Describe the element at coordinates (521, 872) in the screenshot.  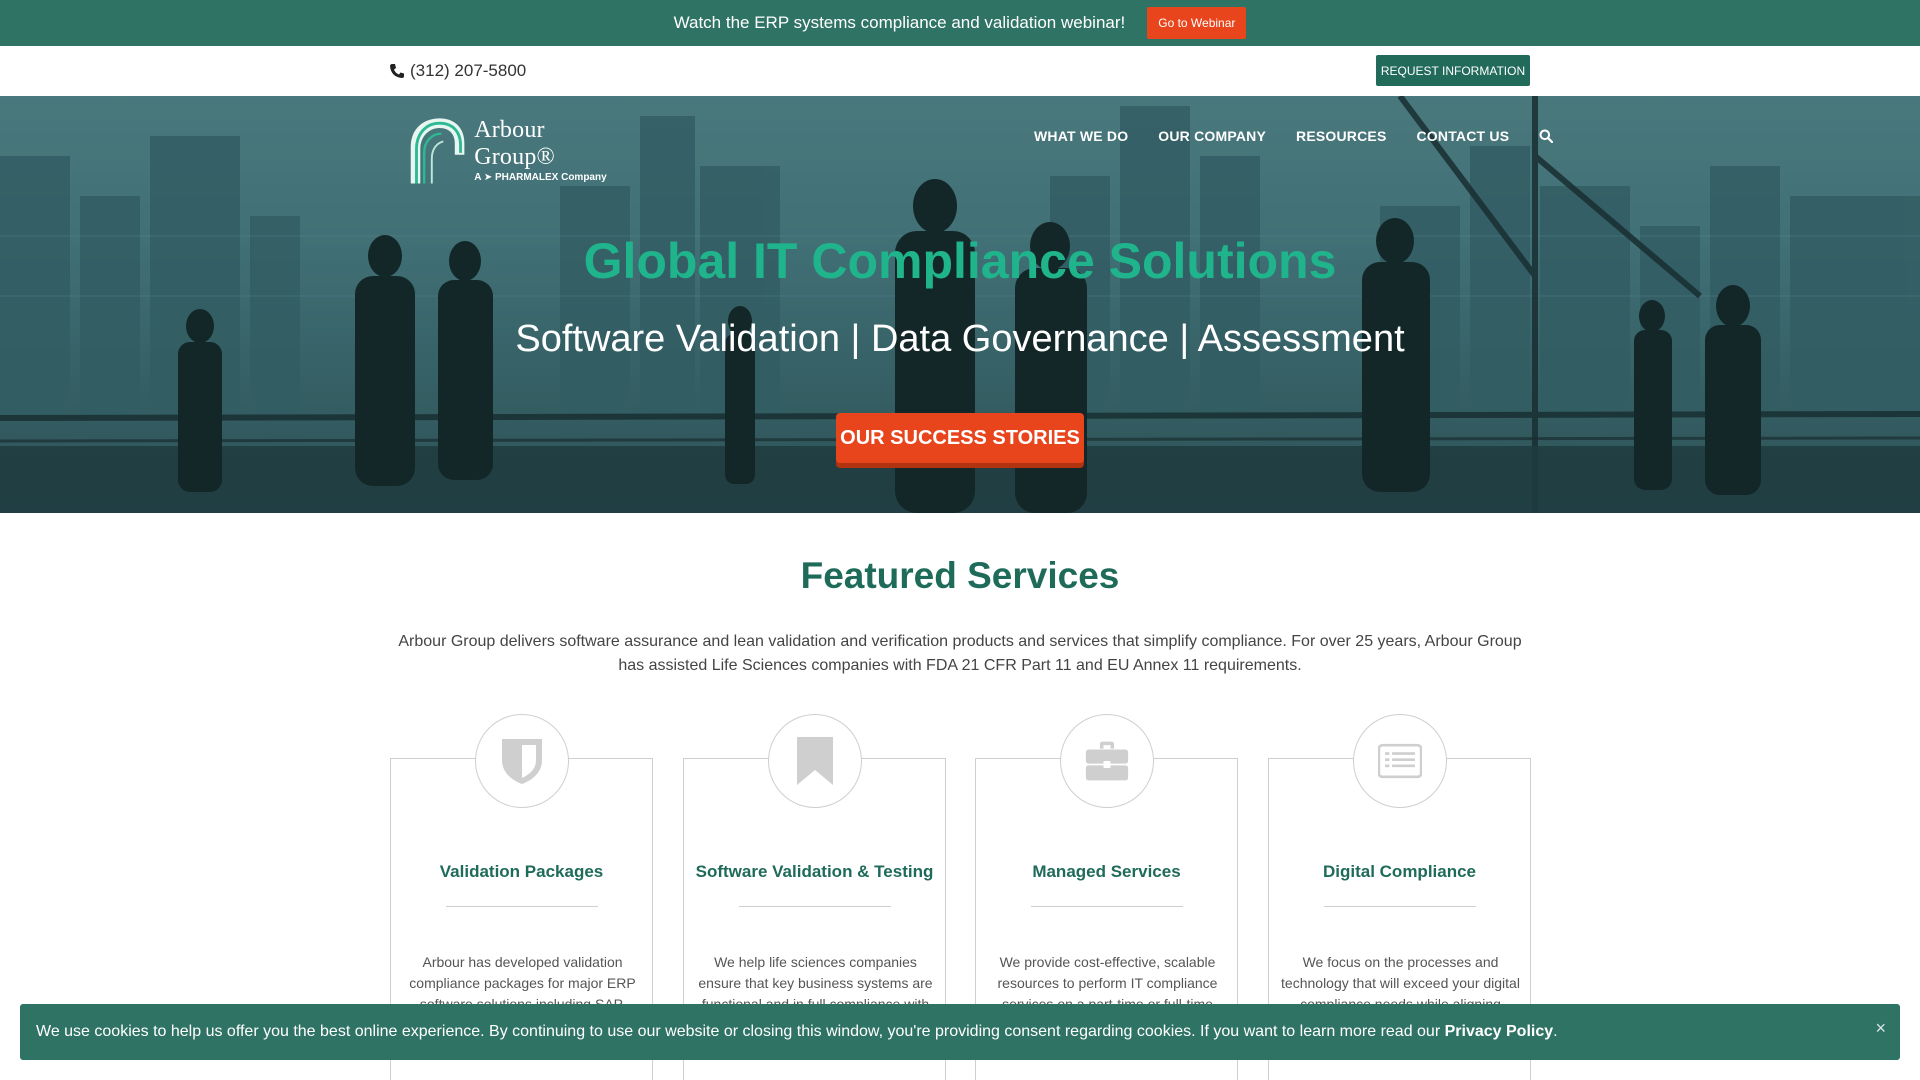
I see `card-title: Validation Packages` at that location.